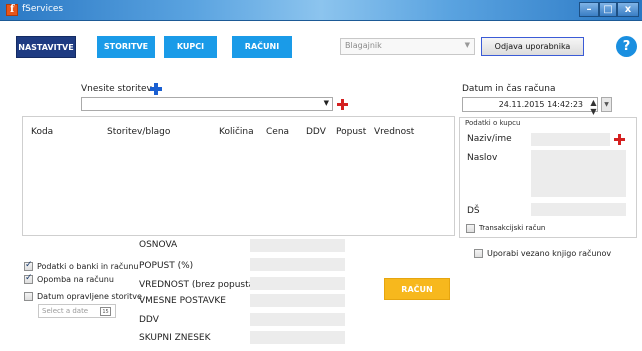 This screenshot has width=642, height=351. Describe the element at coordinates (626, 46) in the screenshot. I see `help-icon: ?` at that location.